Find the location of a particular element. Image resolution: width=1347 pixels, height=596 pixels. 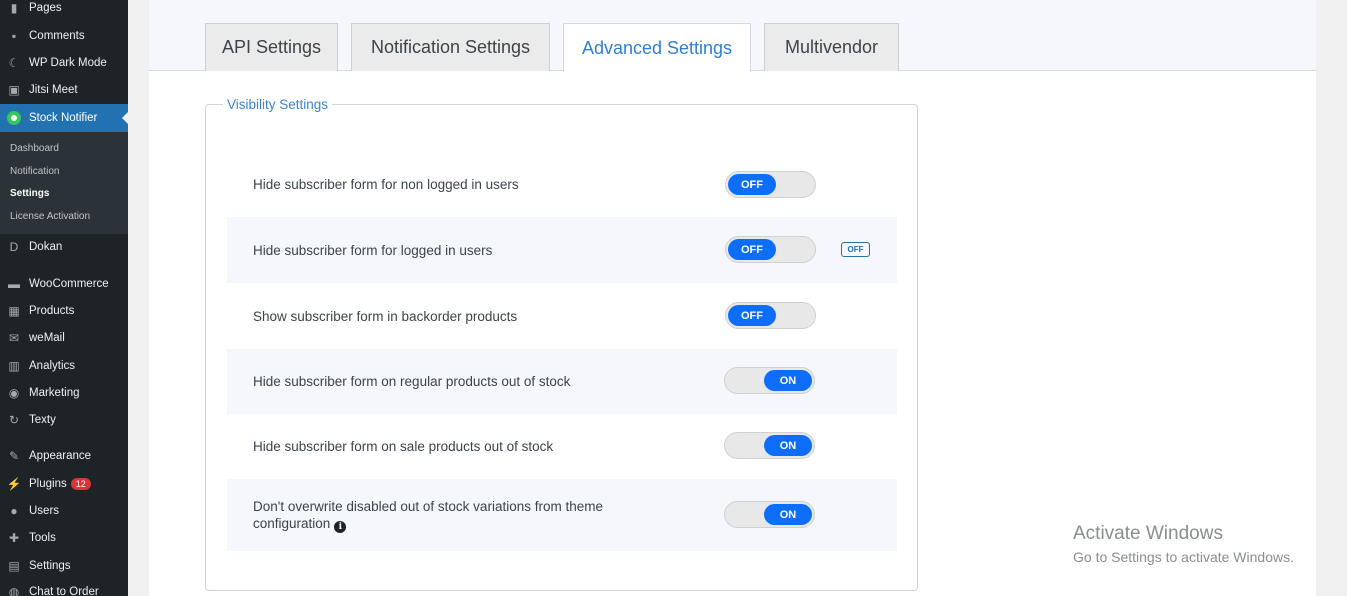

menu-label: Marketing is located at coordinates (54, 393).